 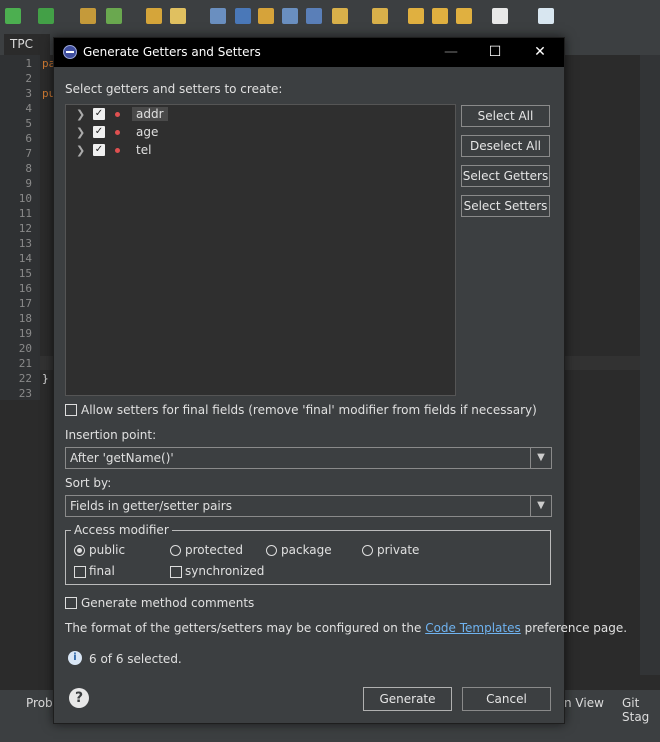 What do you see at coordinates (495, 52) in the screenshot?
I see `maximize-button: ☐` at bounding box center [495, 52].